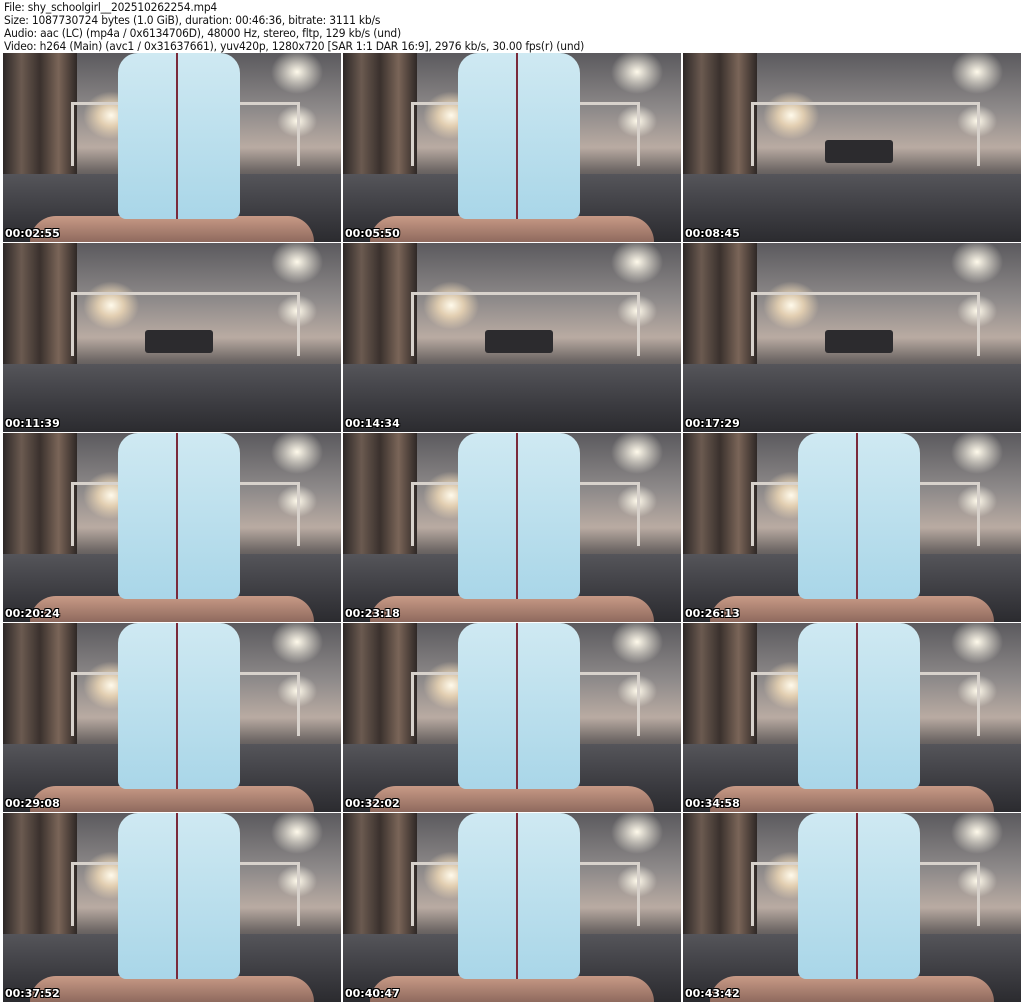 This screenshot has height=1003, width=1024. What do you see at coordinates (372, 423) in the screenshot?
I see `timestamp: 00:14:34` at bounding box center [372, 423].